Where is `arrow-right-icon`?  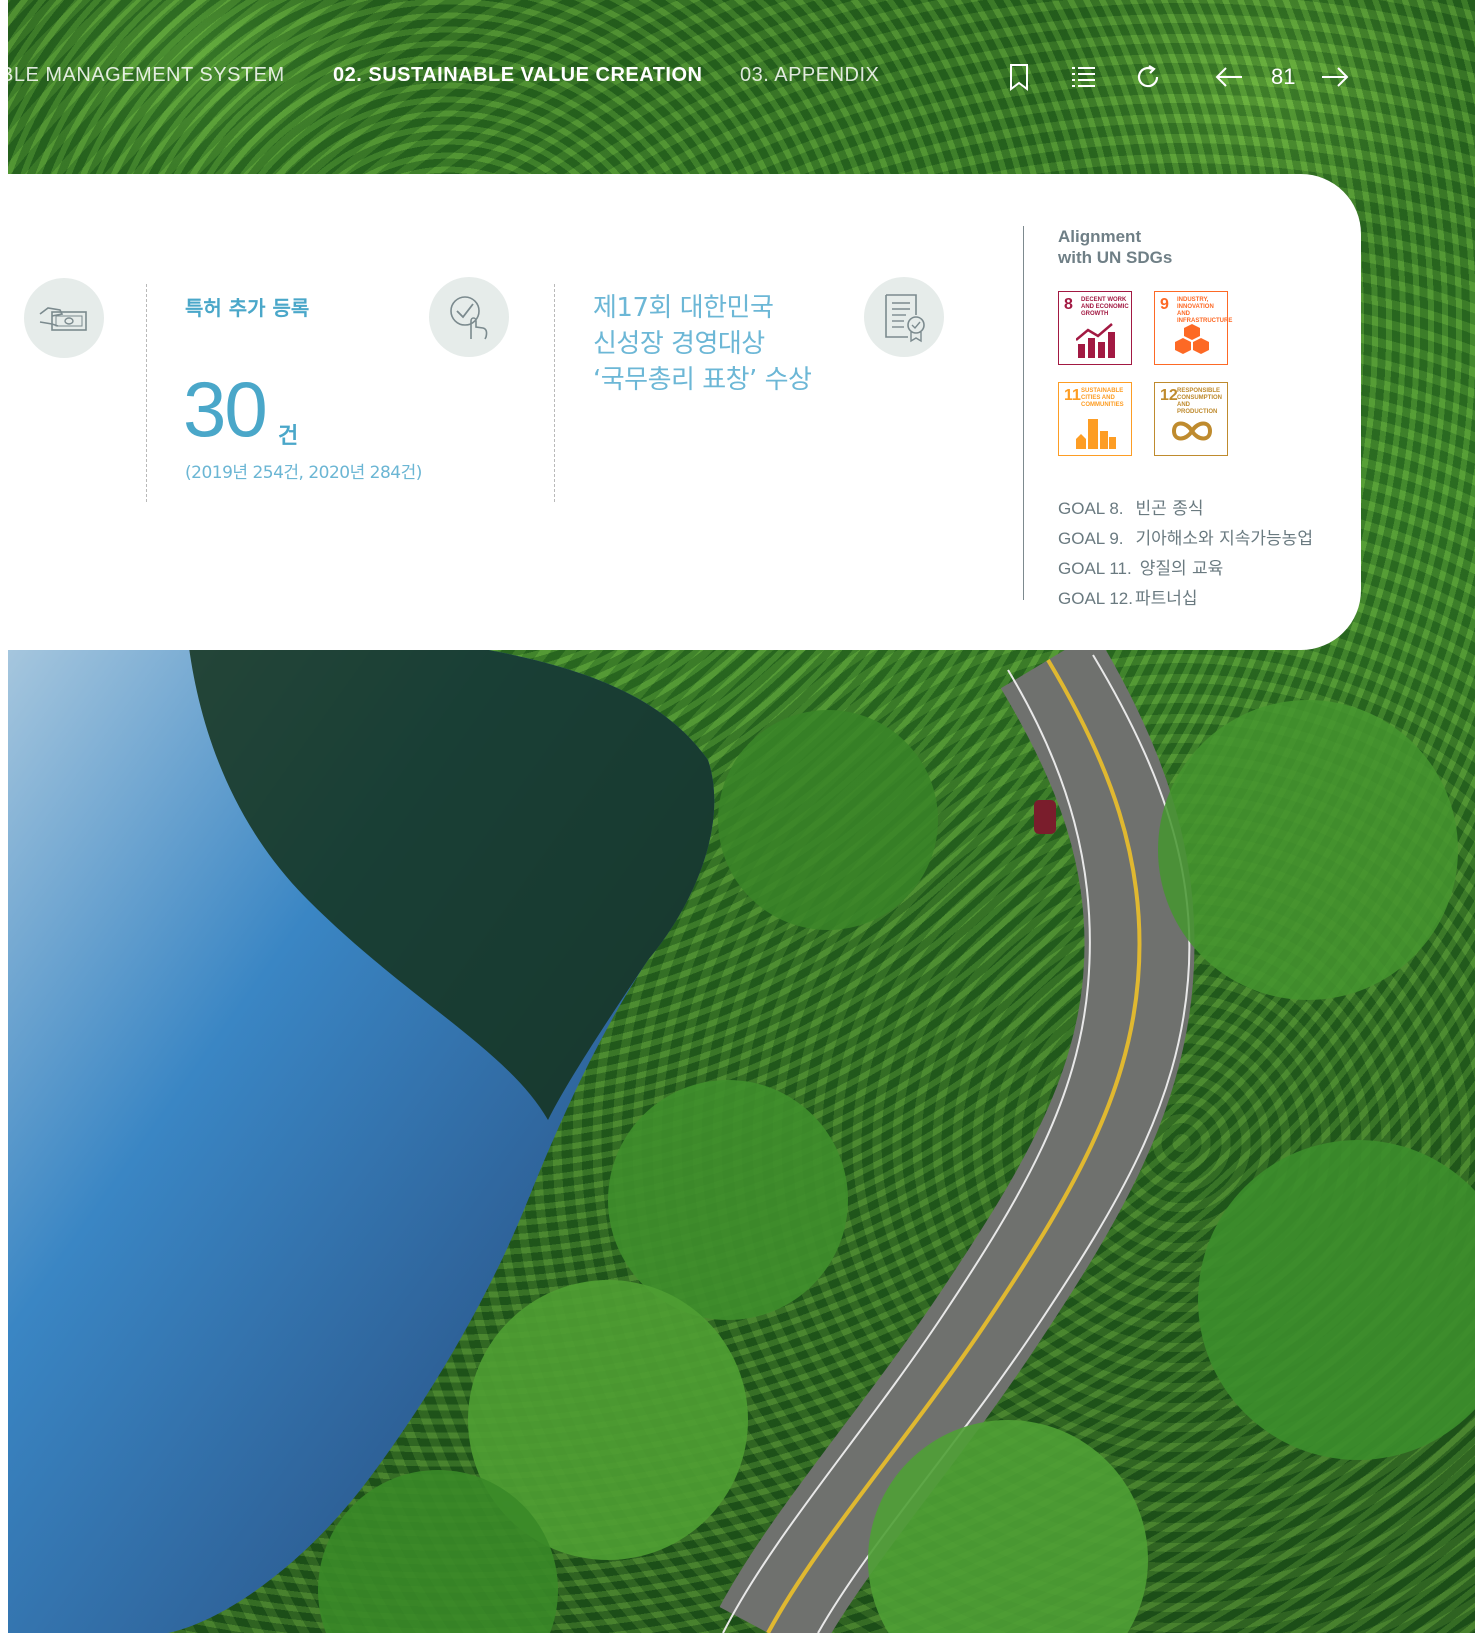
arrow-right-icon is located at coordinates (1335, 77).